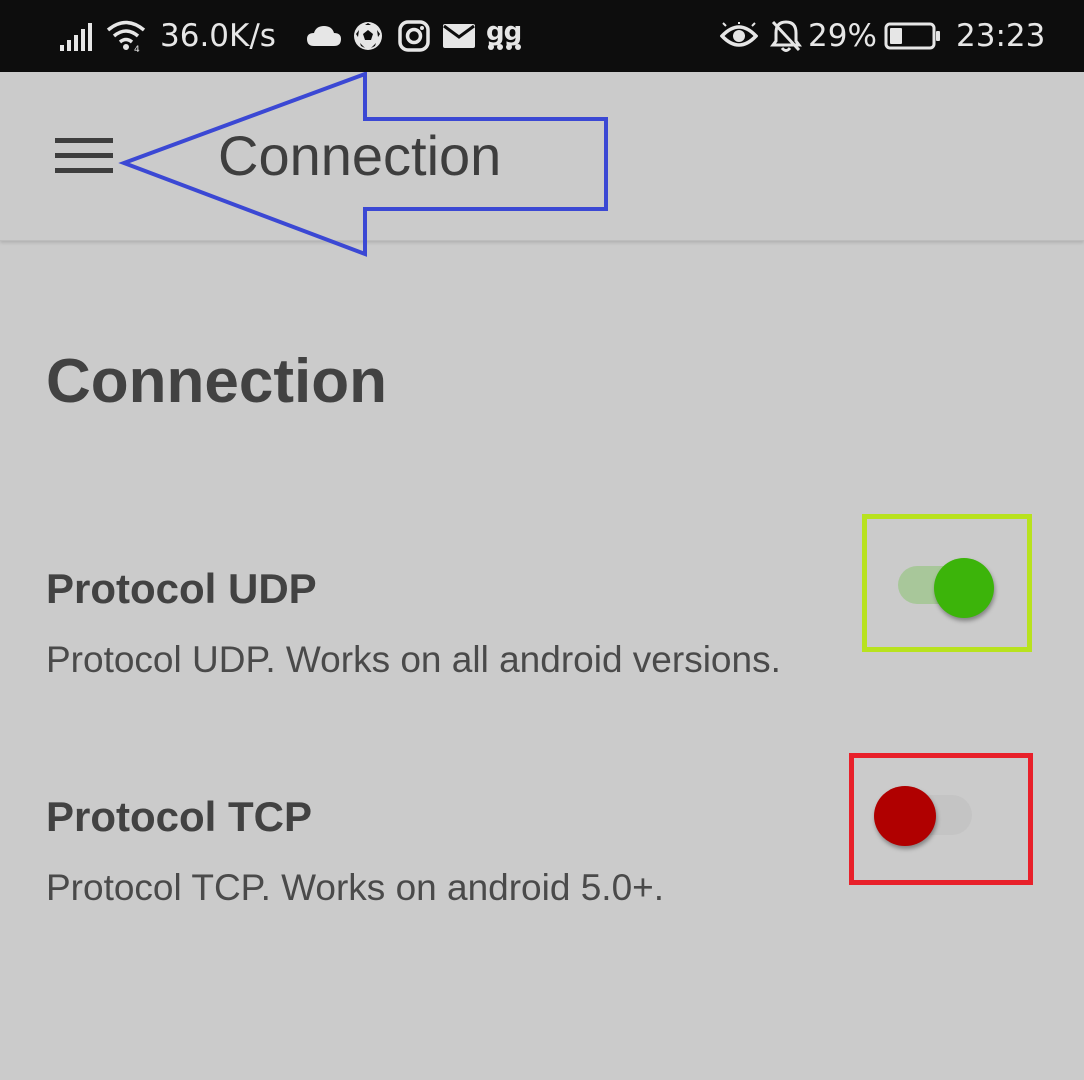  What do you see at coordinates (218, 36) in the screenshot?
I see `network-speed: 36.0K/s` at bounding box center [218, 36].